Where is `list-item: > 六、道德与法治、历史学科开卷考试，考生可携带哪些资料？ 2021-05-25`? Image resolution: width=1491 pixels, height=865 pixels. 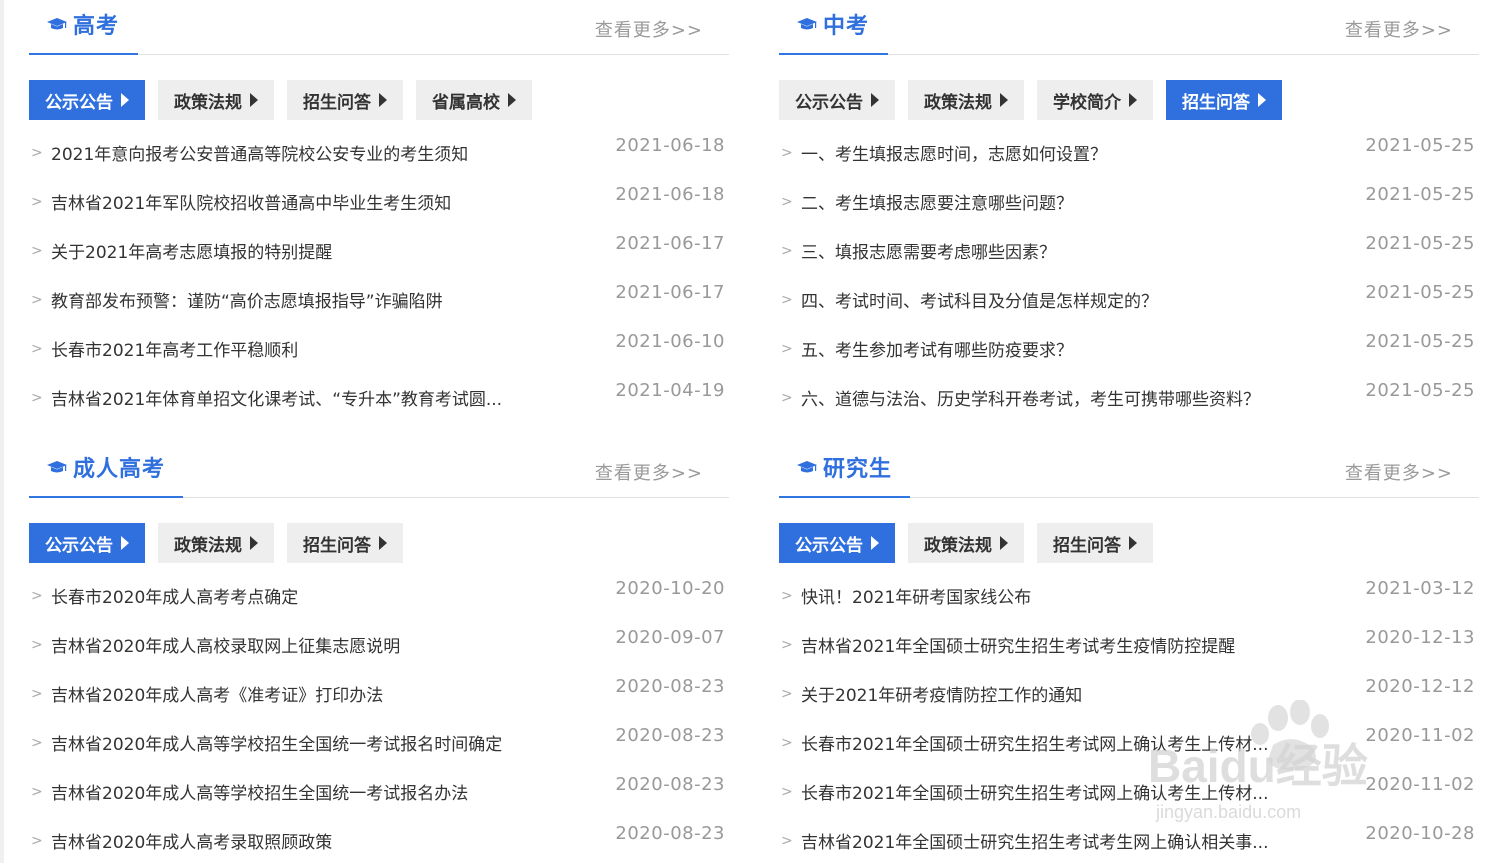 list-item: > 六、道德与法治、历史学科开卷考试，考生可携带哪些资料？ 2021-05-25 is located at coordinates (1129, 397).